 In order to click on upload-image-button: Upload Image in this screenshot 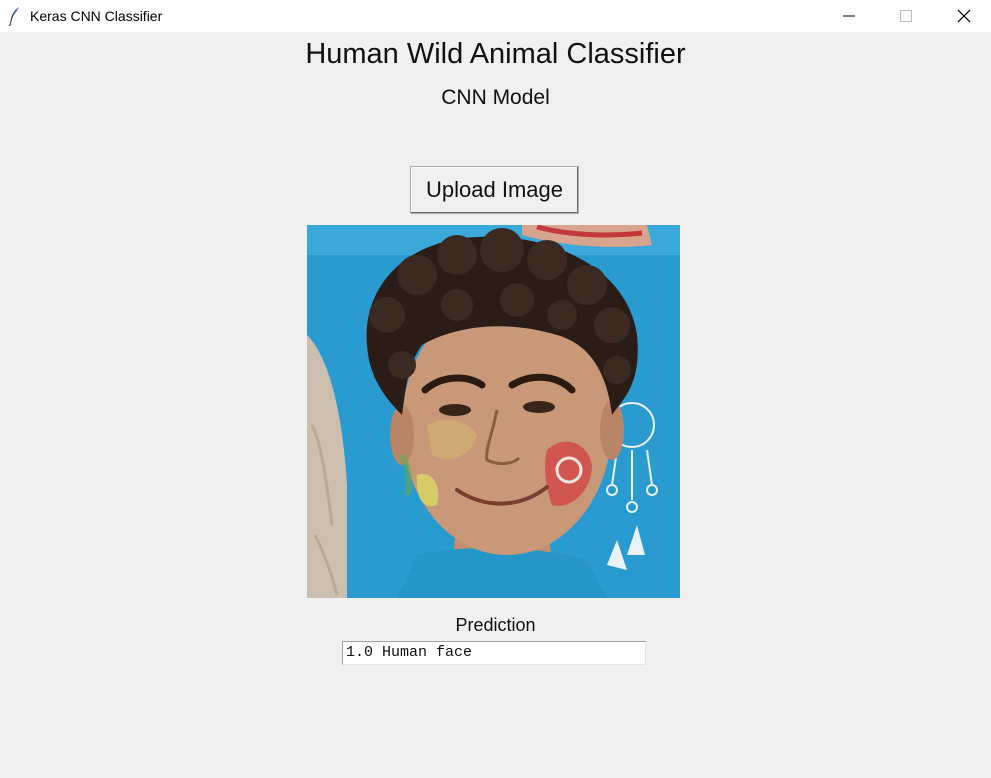, I will do `click(494, 190)`.